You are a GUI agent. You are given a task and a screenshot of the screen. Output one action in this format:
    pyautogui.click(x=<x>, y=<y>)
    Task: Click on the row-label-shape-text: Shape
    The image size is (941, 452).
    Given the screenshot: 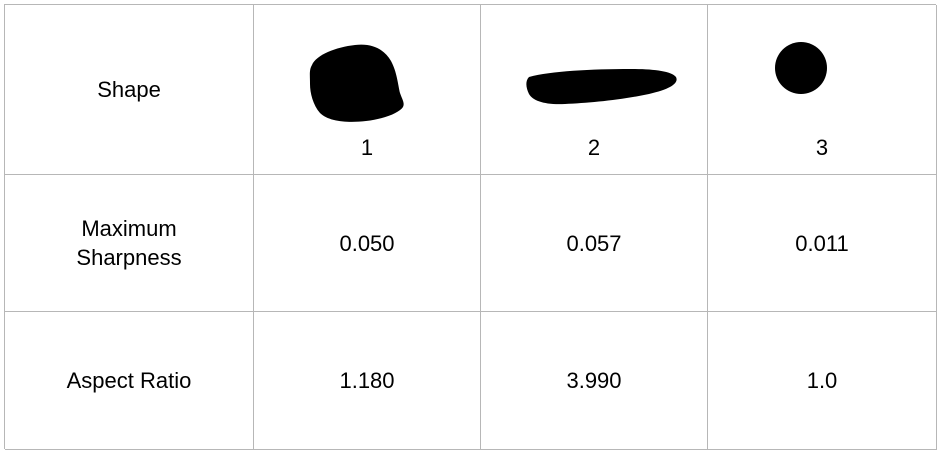 What is the action you would take?
    pyautogui.click(x=129, y=89)
    